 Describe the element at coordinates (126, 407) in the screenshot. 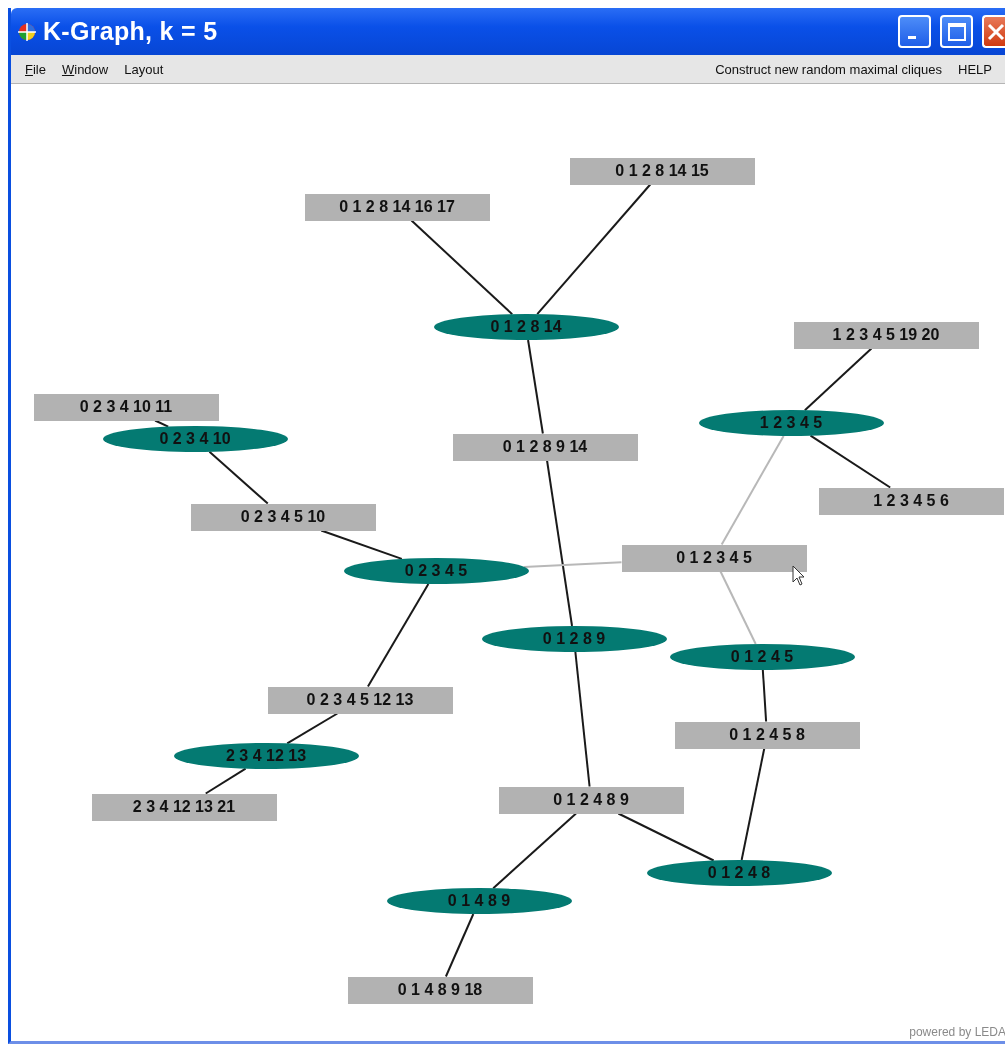

I see `separator-node: 0 2 3 4 10 11` at that location.